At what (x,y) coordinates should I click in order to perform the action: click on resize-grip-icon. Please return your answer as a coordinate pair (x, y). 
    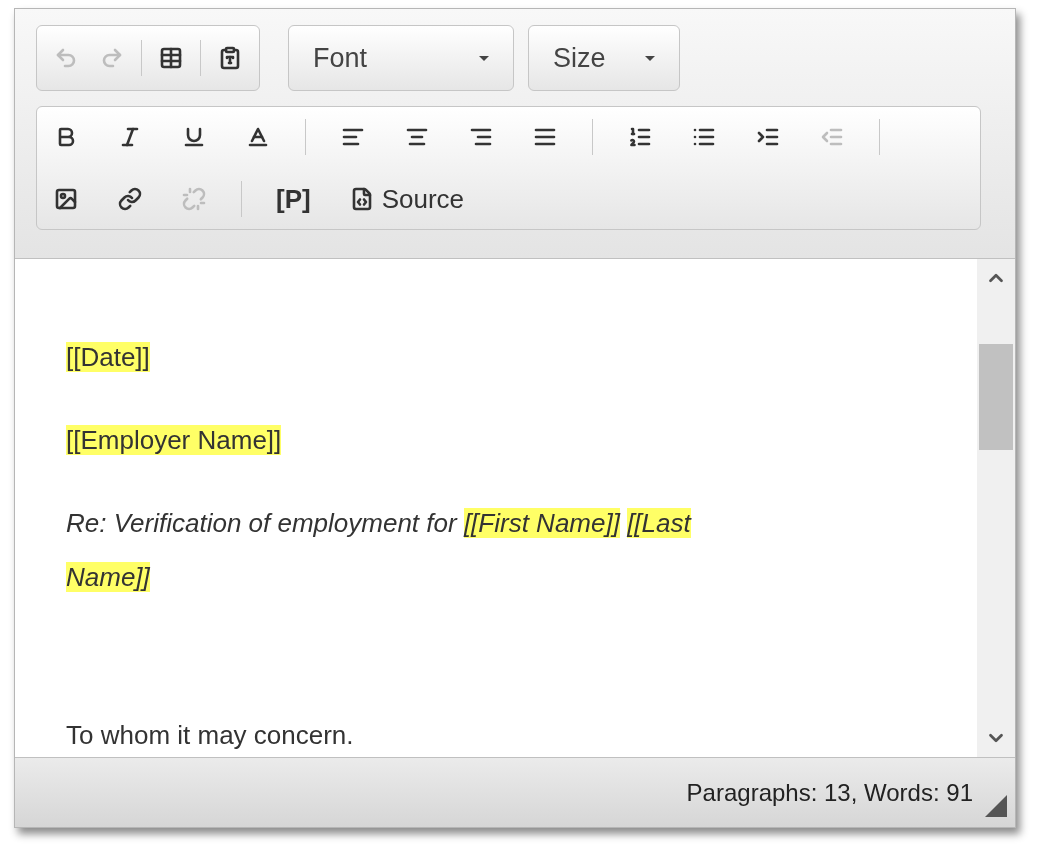
    Looking at the image, I should click on (996, 806).